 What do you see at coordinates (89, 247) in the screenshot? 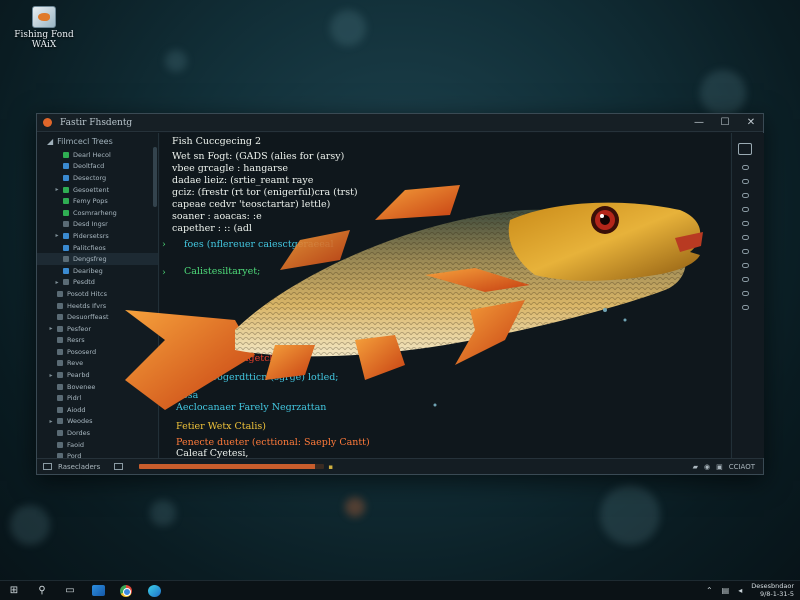
I see `tree-item-label: Palitcfieos` at bounding box center [89, 247].